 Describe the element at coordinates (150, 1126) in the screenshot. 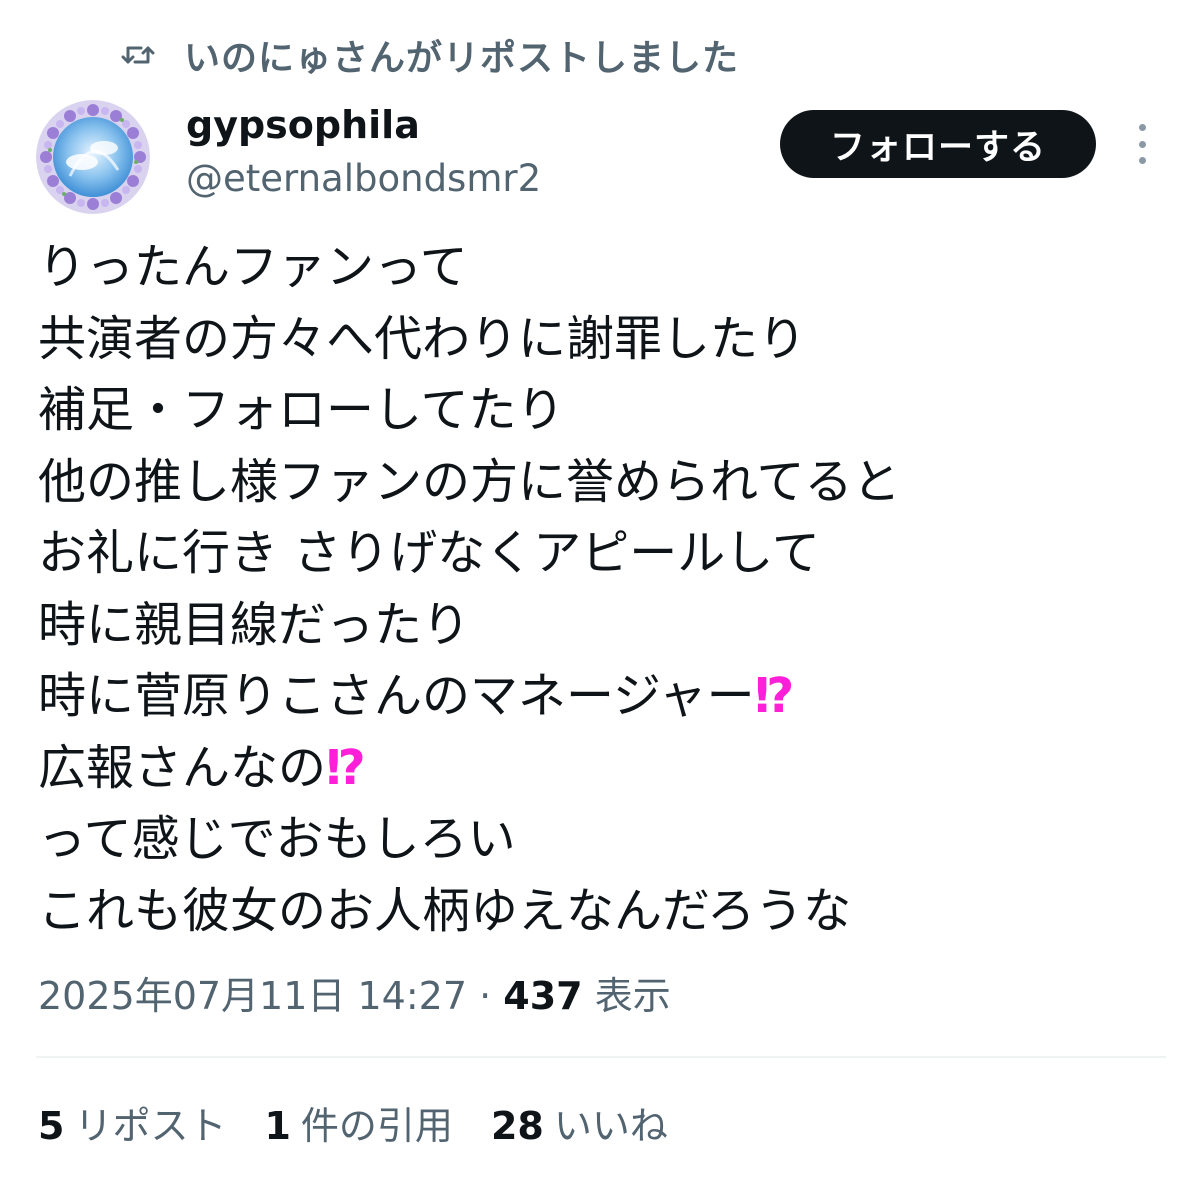

I see `reposts-label: リポスト` at that location.